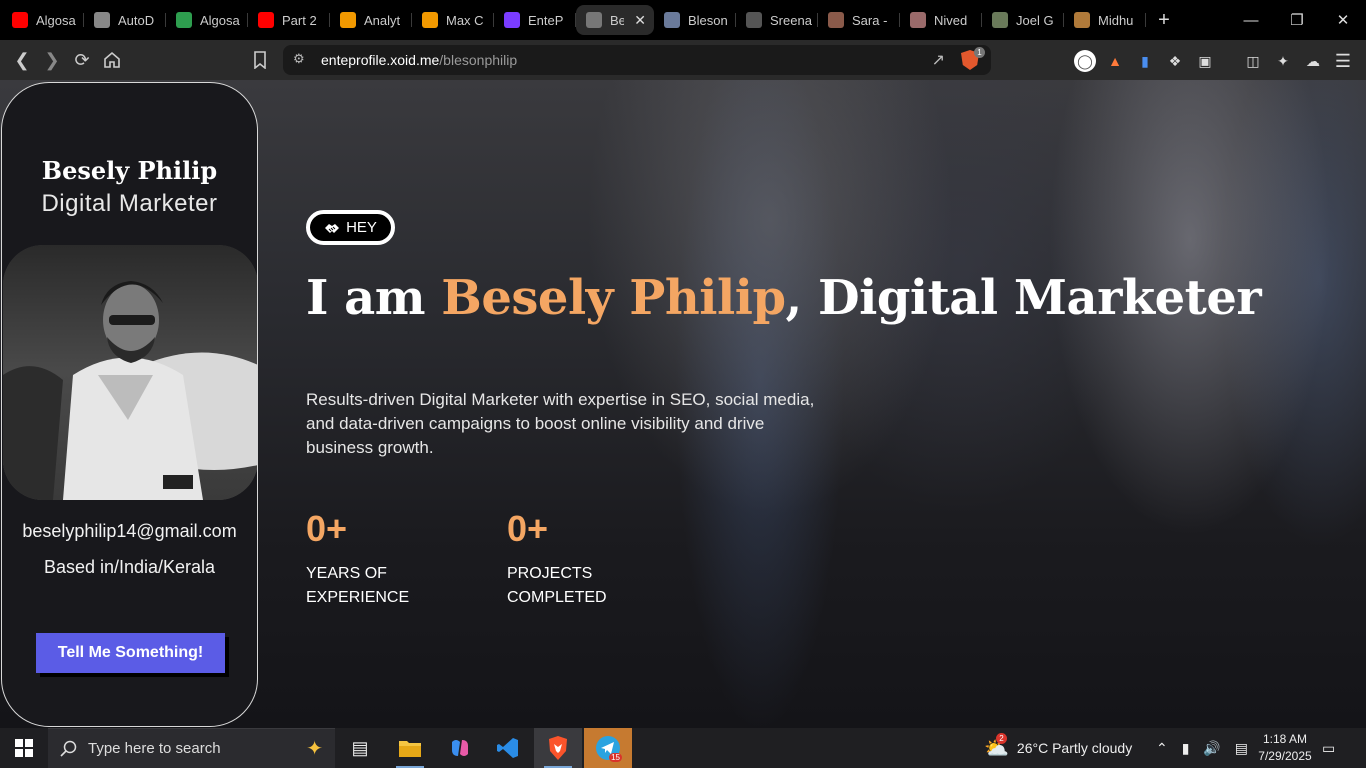  What do you see at coordinates (637, 60) in the screenshot?
I see `address-bar: ⚙ enteprofile.xoid.me/blesonphilip ↗ 1` at bounding box center [637, 60].